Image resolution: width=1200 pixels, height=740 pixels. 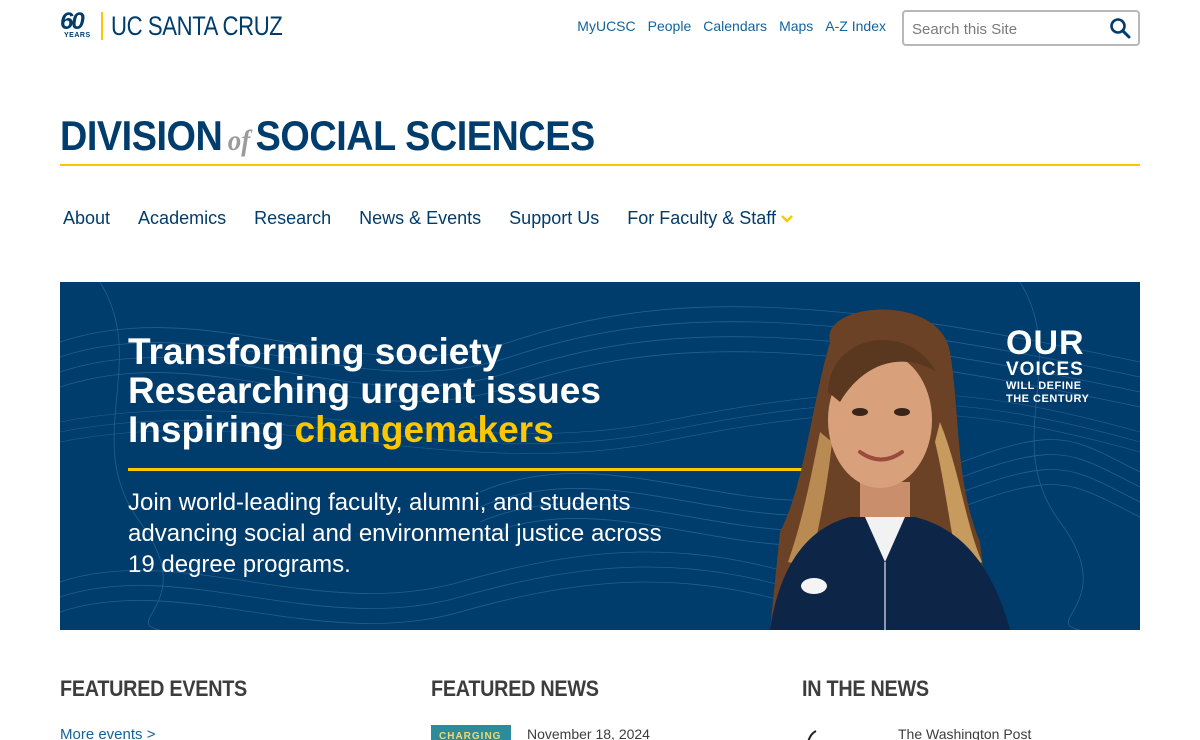 I want to click on division-title-part1: DIVISION, so click(x=141, y=135).